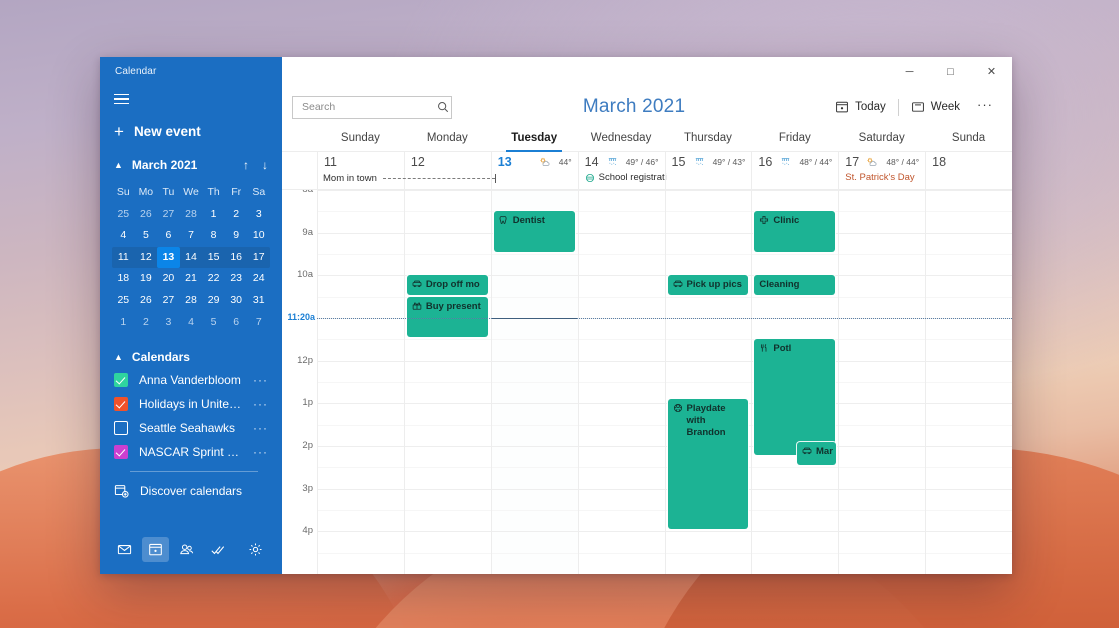 The image size is (1119, 628). What do you see at coordinates (621, 382) in the screenshot?
I see `day-column-wednesday` at bounding box center [621, 382].